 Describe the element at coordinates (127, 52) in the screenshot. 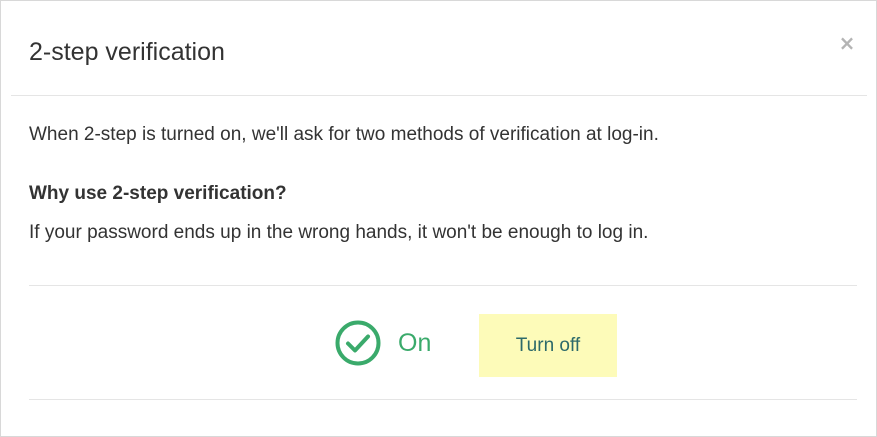

I see `dialog-title: 2-step verification` at that location.